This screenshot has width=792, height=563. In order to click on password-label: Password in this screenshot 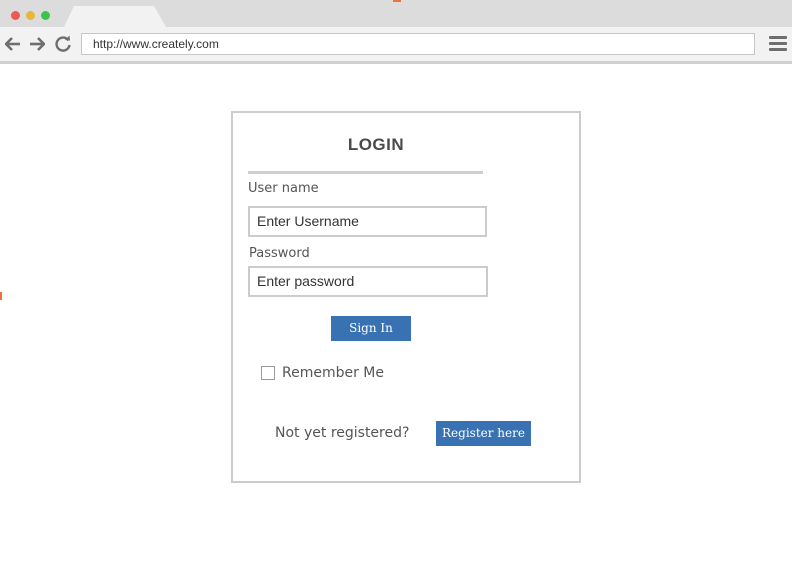, I will do `click(279, 253)`.